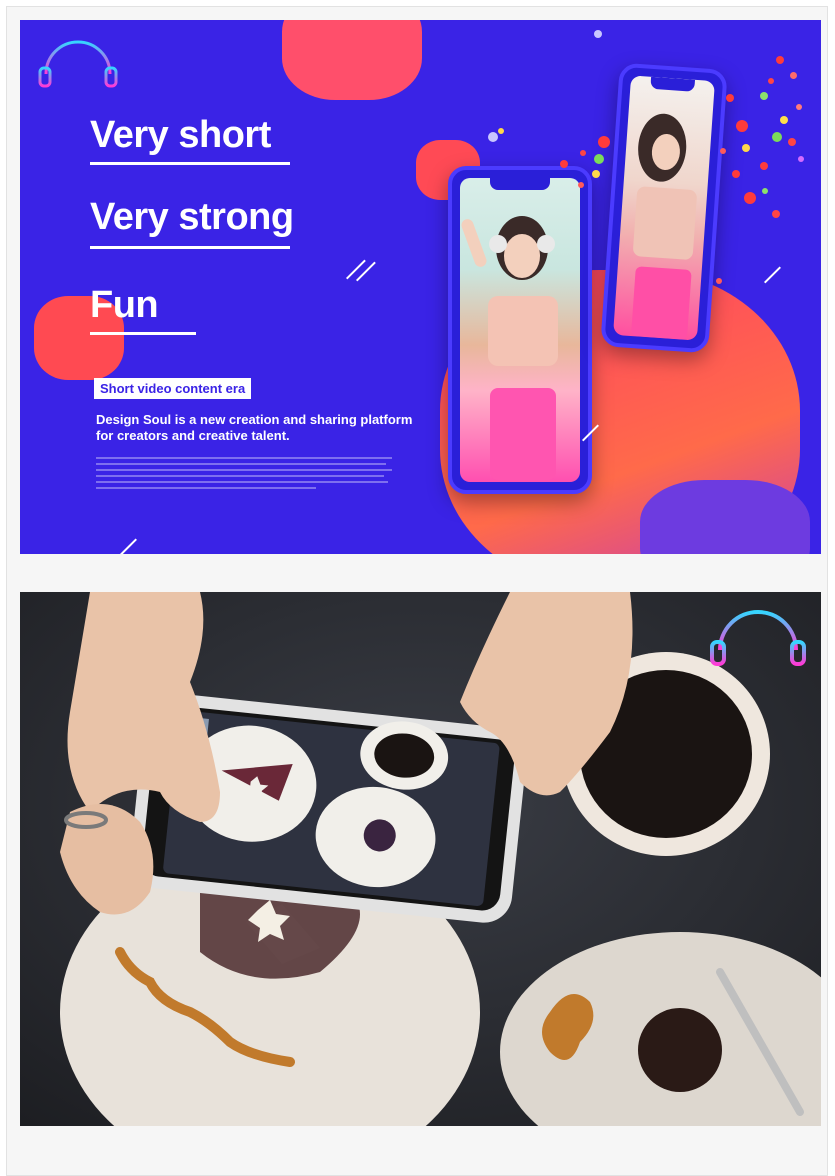  What do you see at coordinates (244, 475) in the screenshot?
I see `fine-print-lines` at bounding box center [244, 475].